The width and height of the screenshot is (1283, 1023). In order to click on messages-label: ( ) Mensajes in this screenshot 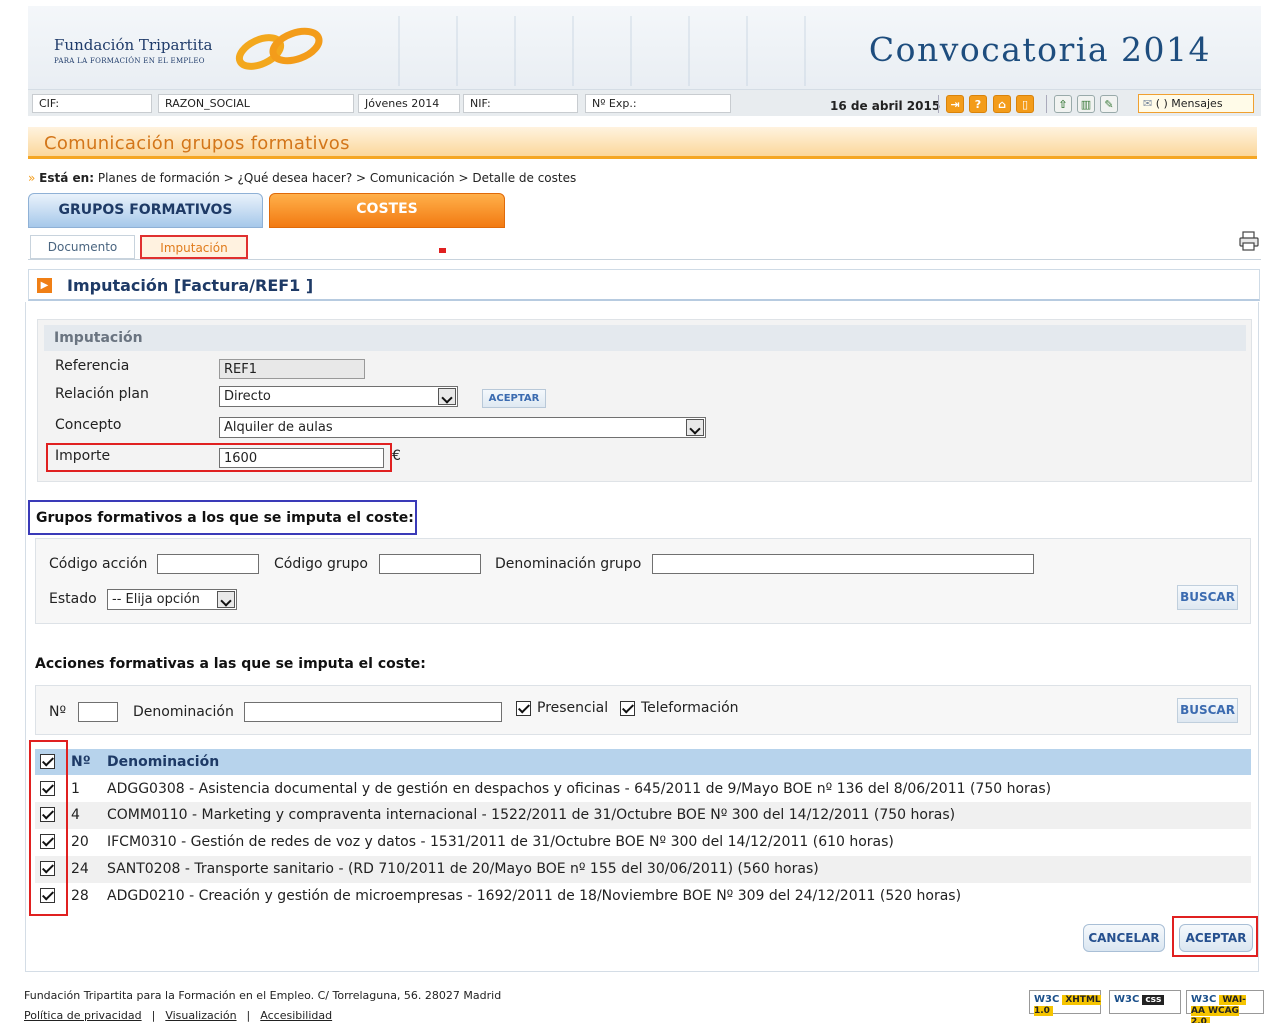, I will do `click(1189, 103)`.